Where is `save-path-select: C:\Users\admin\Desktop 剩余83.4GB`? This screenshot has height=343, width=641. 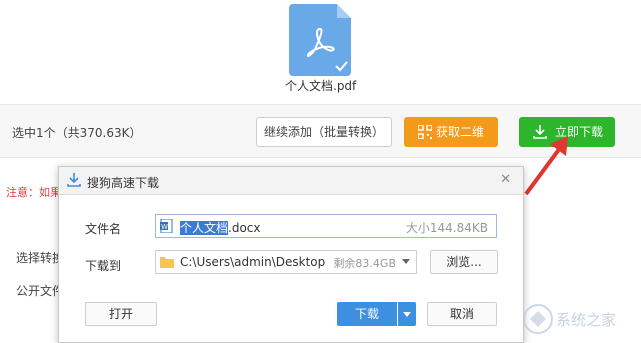 save-path-select: C:\Users\admin\Desktop 剩余83.4GB is located at coordinates (286, 262).